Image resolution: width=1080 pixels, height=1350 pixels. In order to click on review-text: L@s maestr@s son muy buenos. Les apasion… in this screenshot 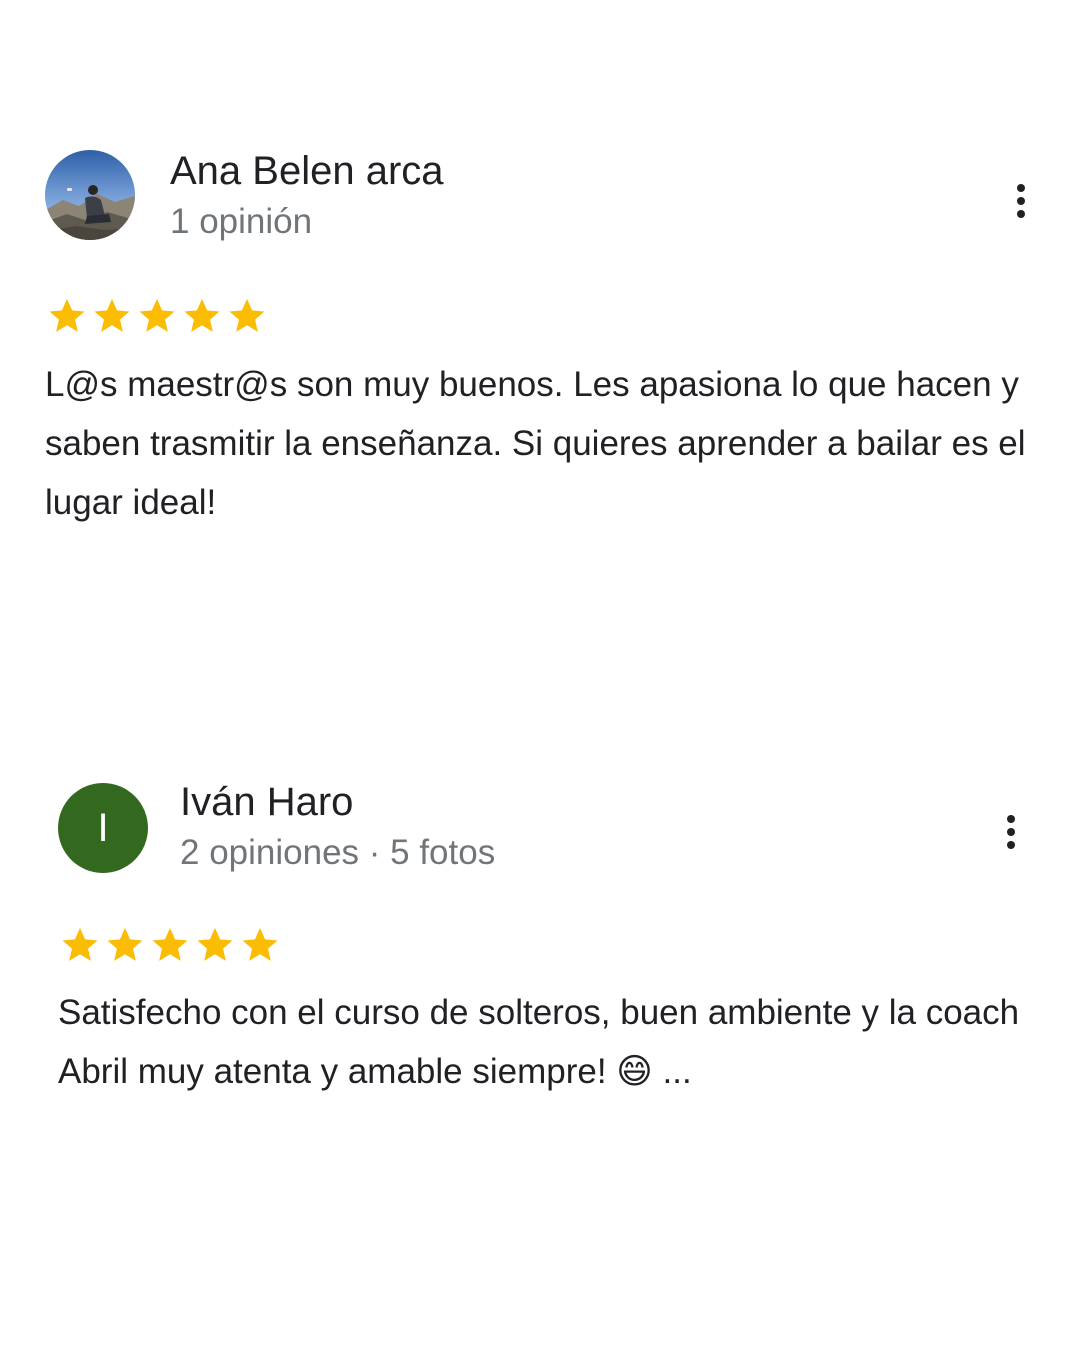, I will do `click(535, 443)`.